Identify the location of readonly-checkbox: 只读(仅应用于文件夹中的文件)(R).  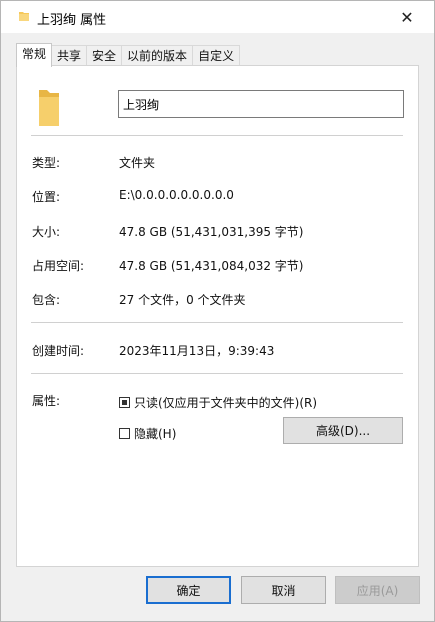
(218, 402).